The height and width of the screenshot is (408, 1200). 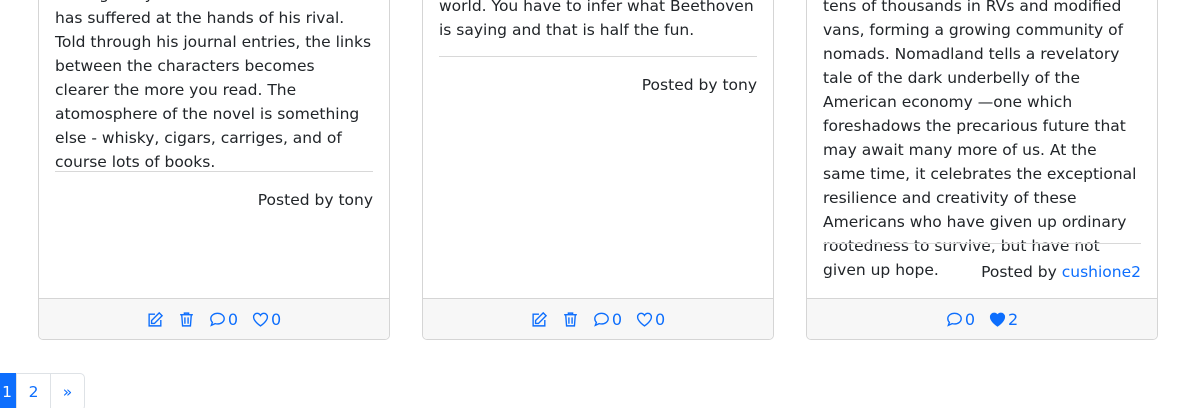 I want to click on next-page-link: », so click(x=67, y=390).